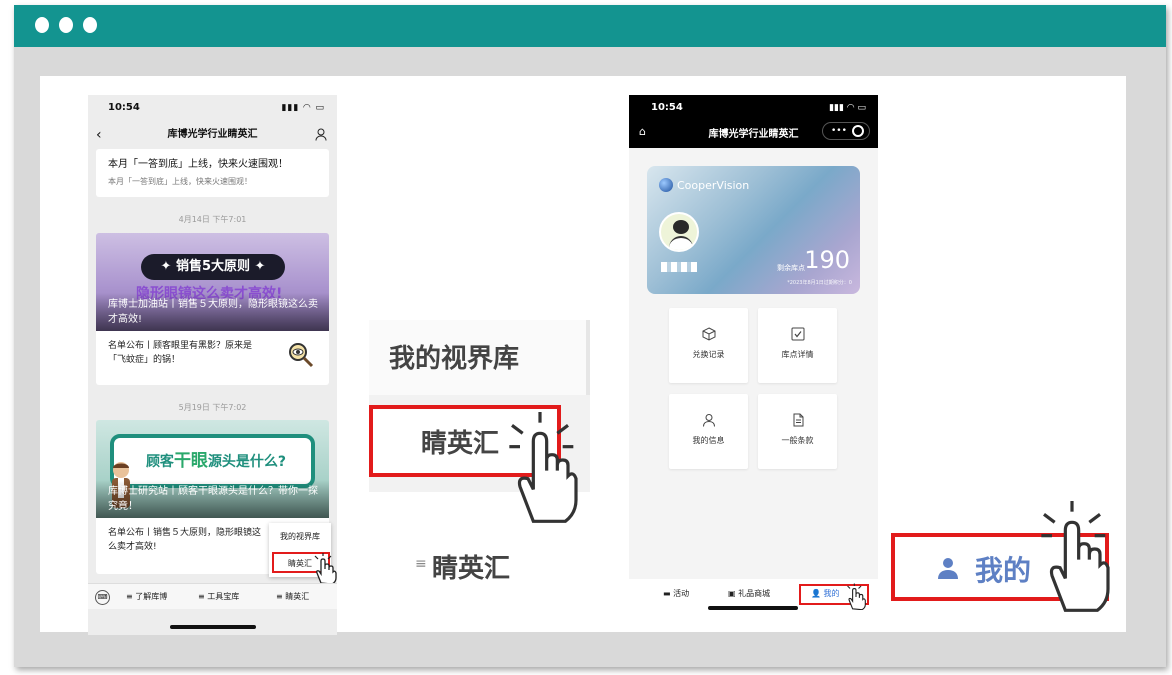 The width and height of the screenshot is (1172, 675). I want to click on article-sub-text: 名单公布丨销售５大原则，隐形眼镜这么卖才高效!, so click(185, 540).